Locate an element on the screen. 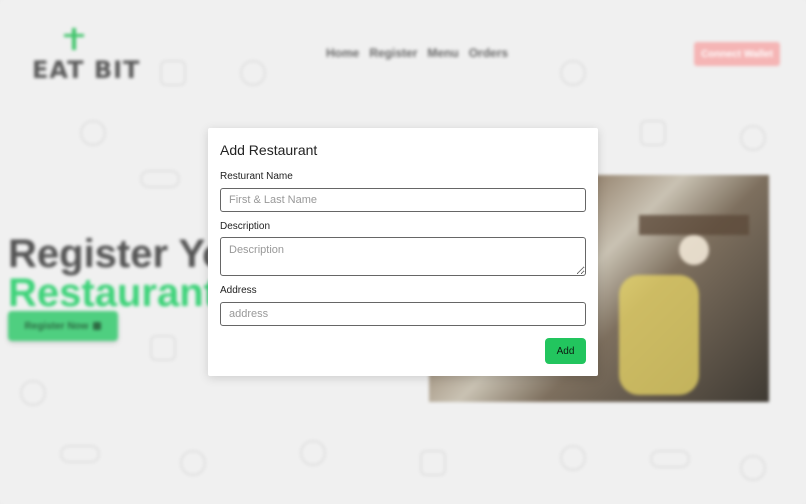 The width and height of the screenshot is (806, 504). register-now-button: Register Now is located at coordinates (63, 326).